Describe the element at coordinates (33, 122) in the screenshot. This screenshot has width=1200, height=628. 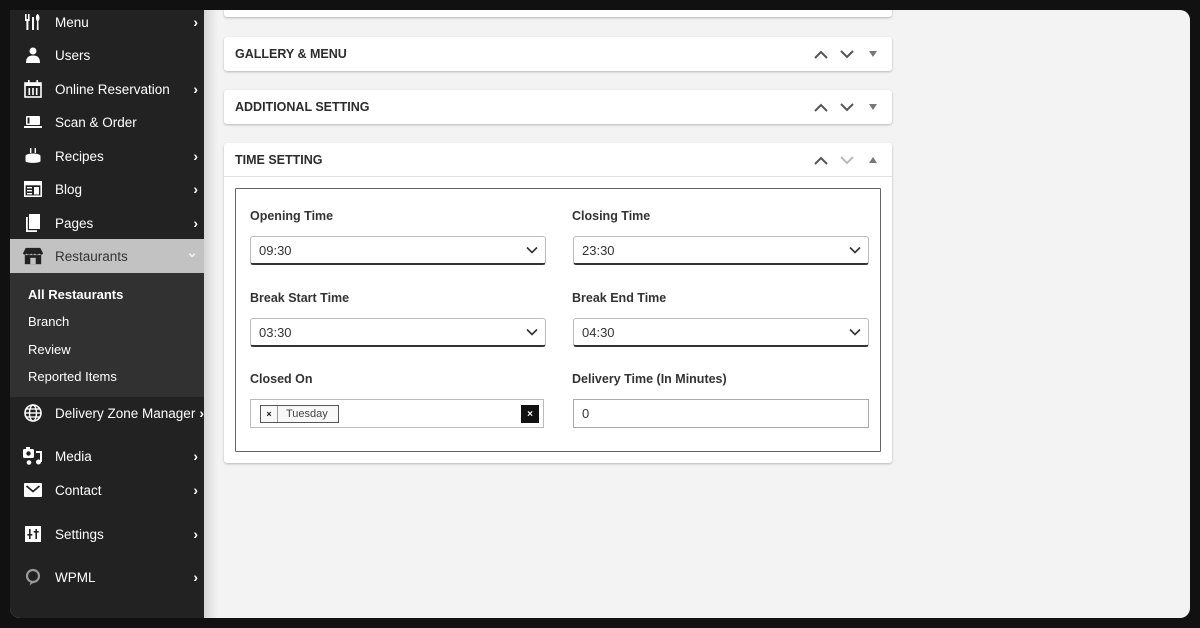
I see `scan-order-icon` at that location.